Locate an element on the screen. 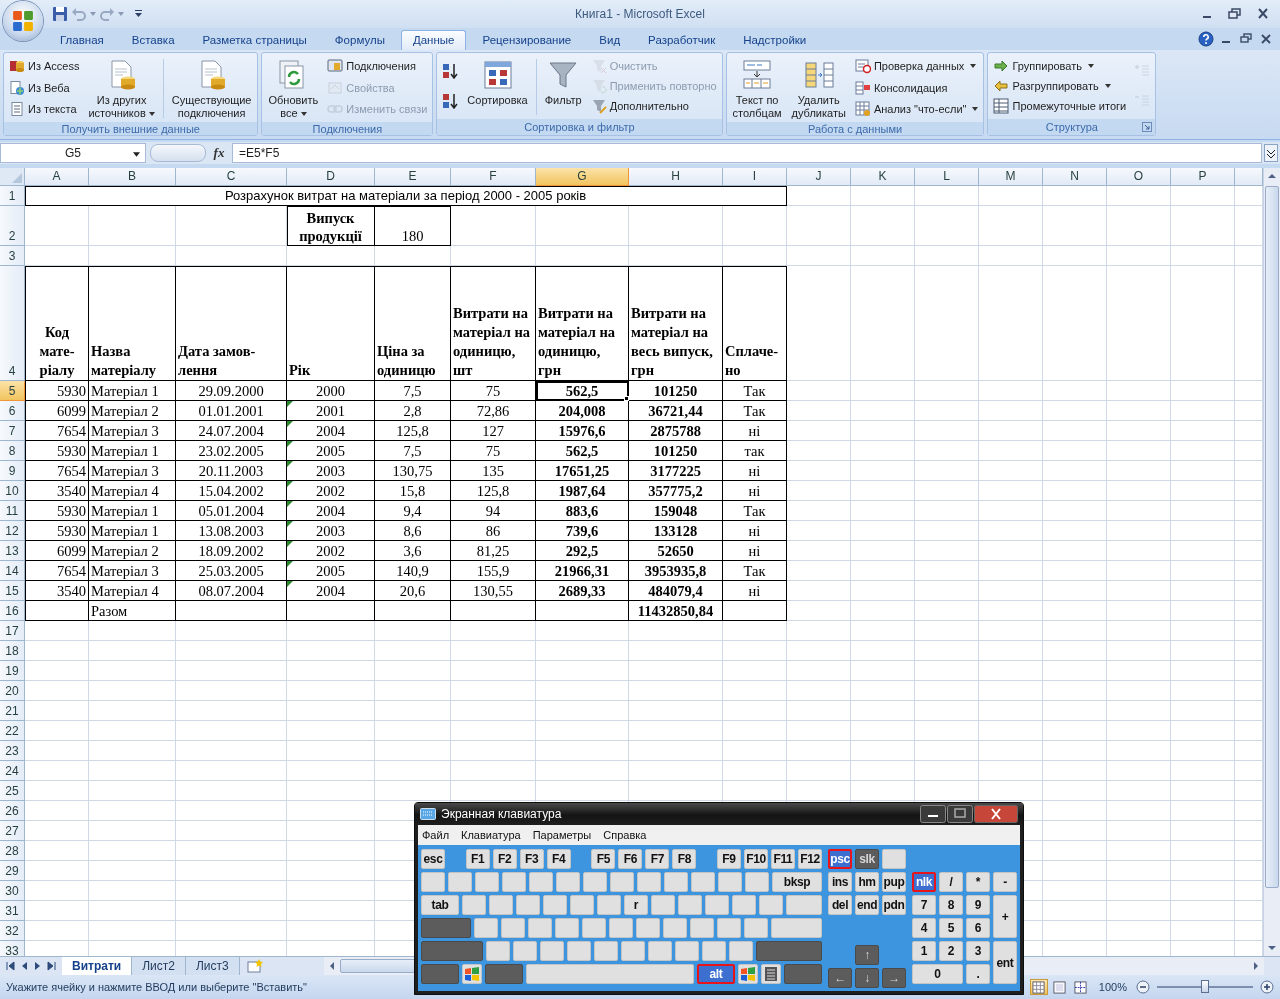  ribbon-tab: Надстройки is located at coordinates (775, 40).